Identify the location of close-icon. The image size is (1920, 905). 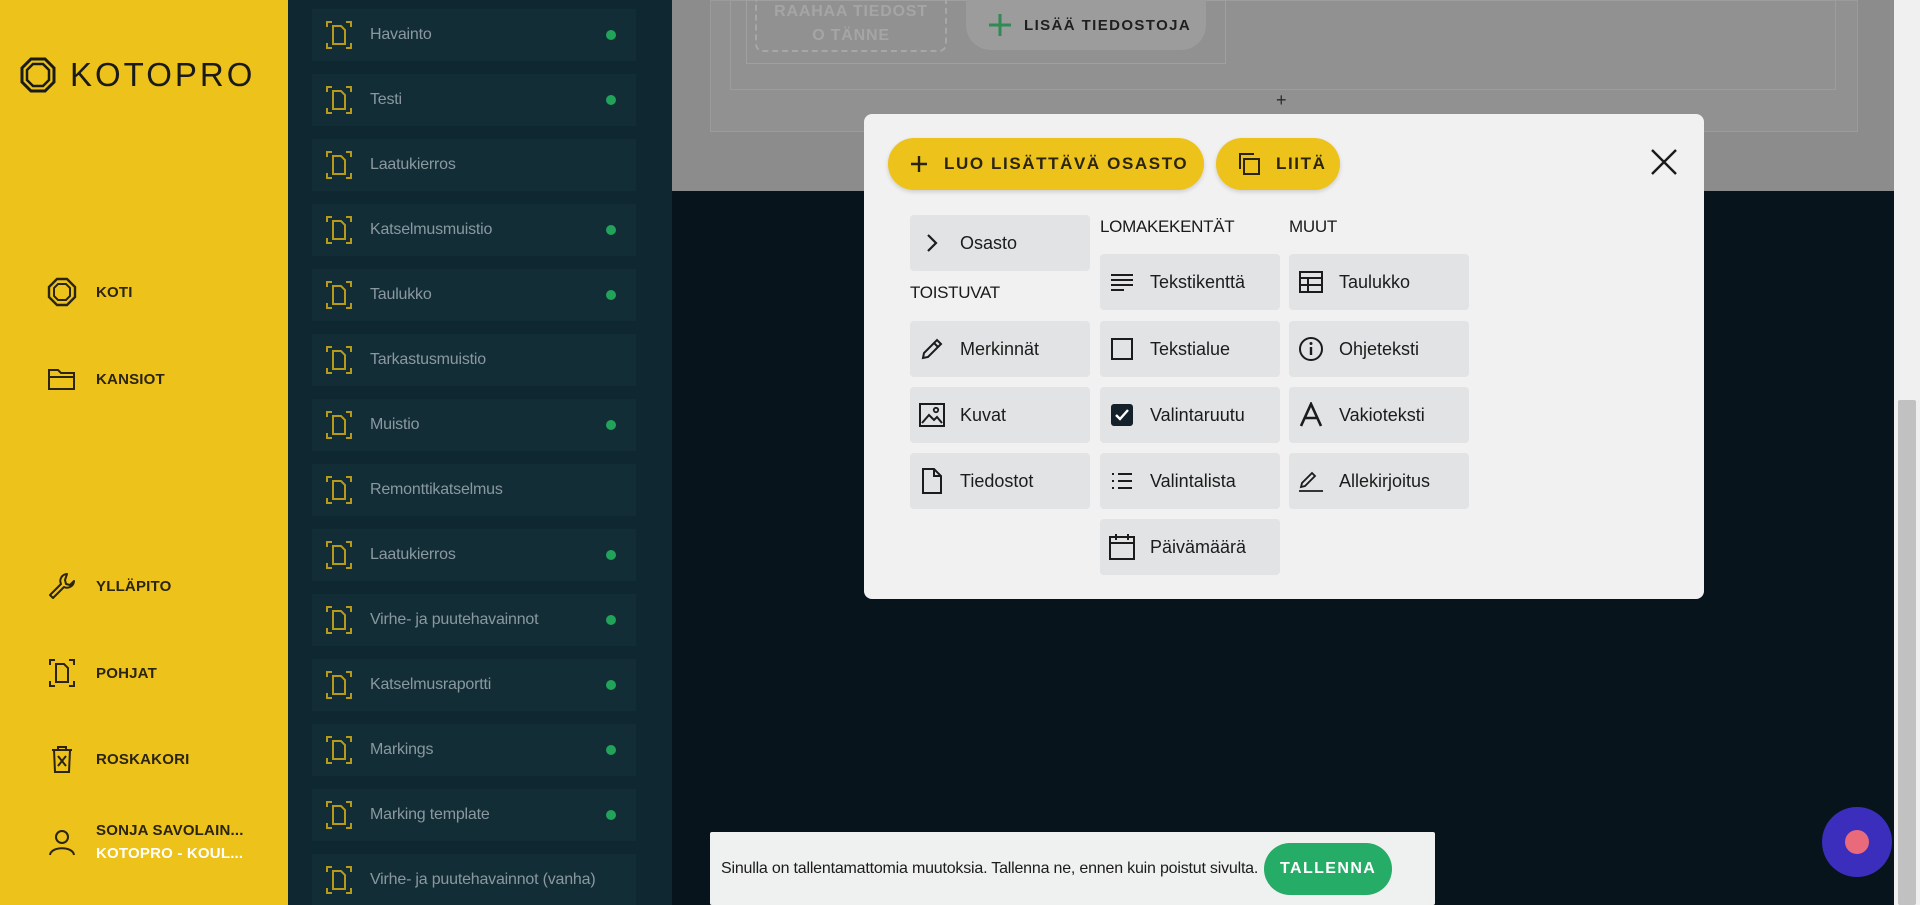
(1664, 162).